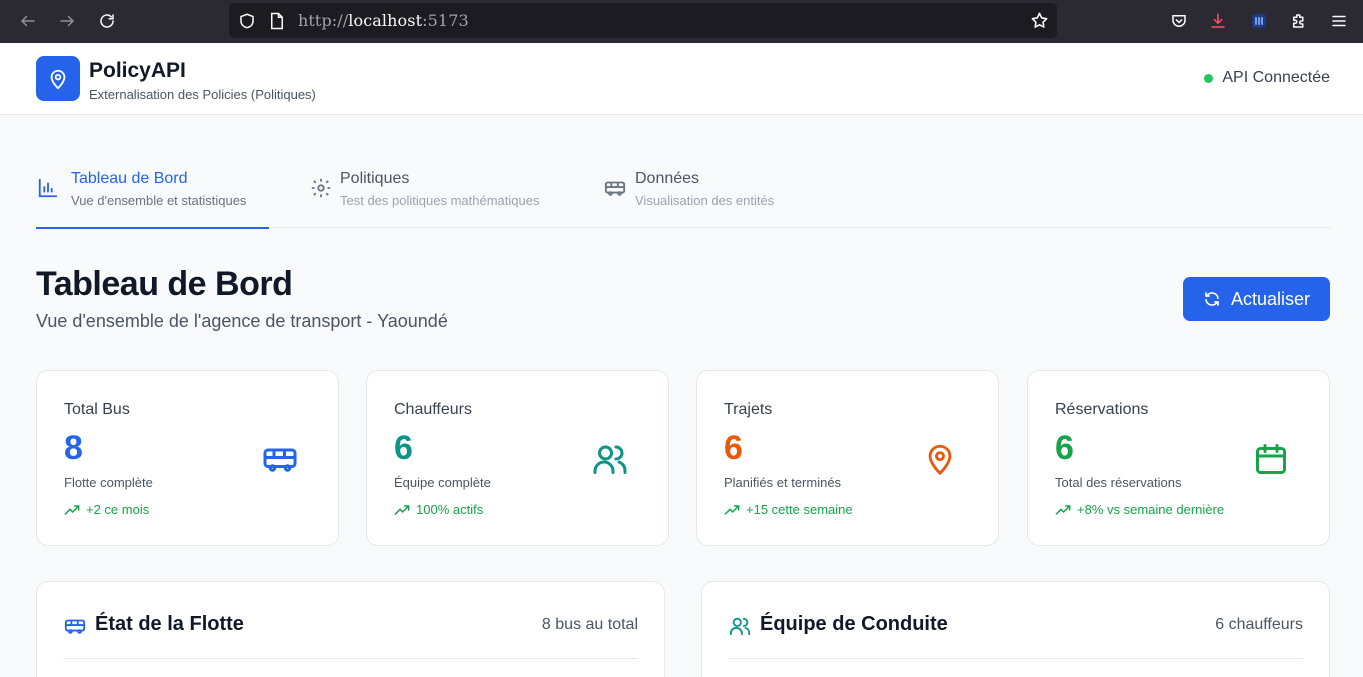 Image resolution: width=1363 pixels, height=677 pixels. Describe the element at coordinates (164, 284) in the screenshot. I see `page-title: Tableau de Bord` at that location.